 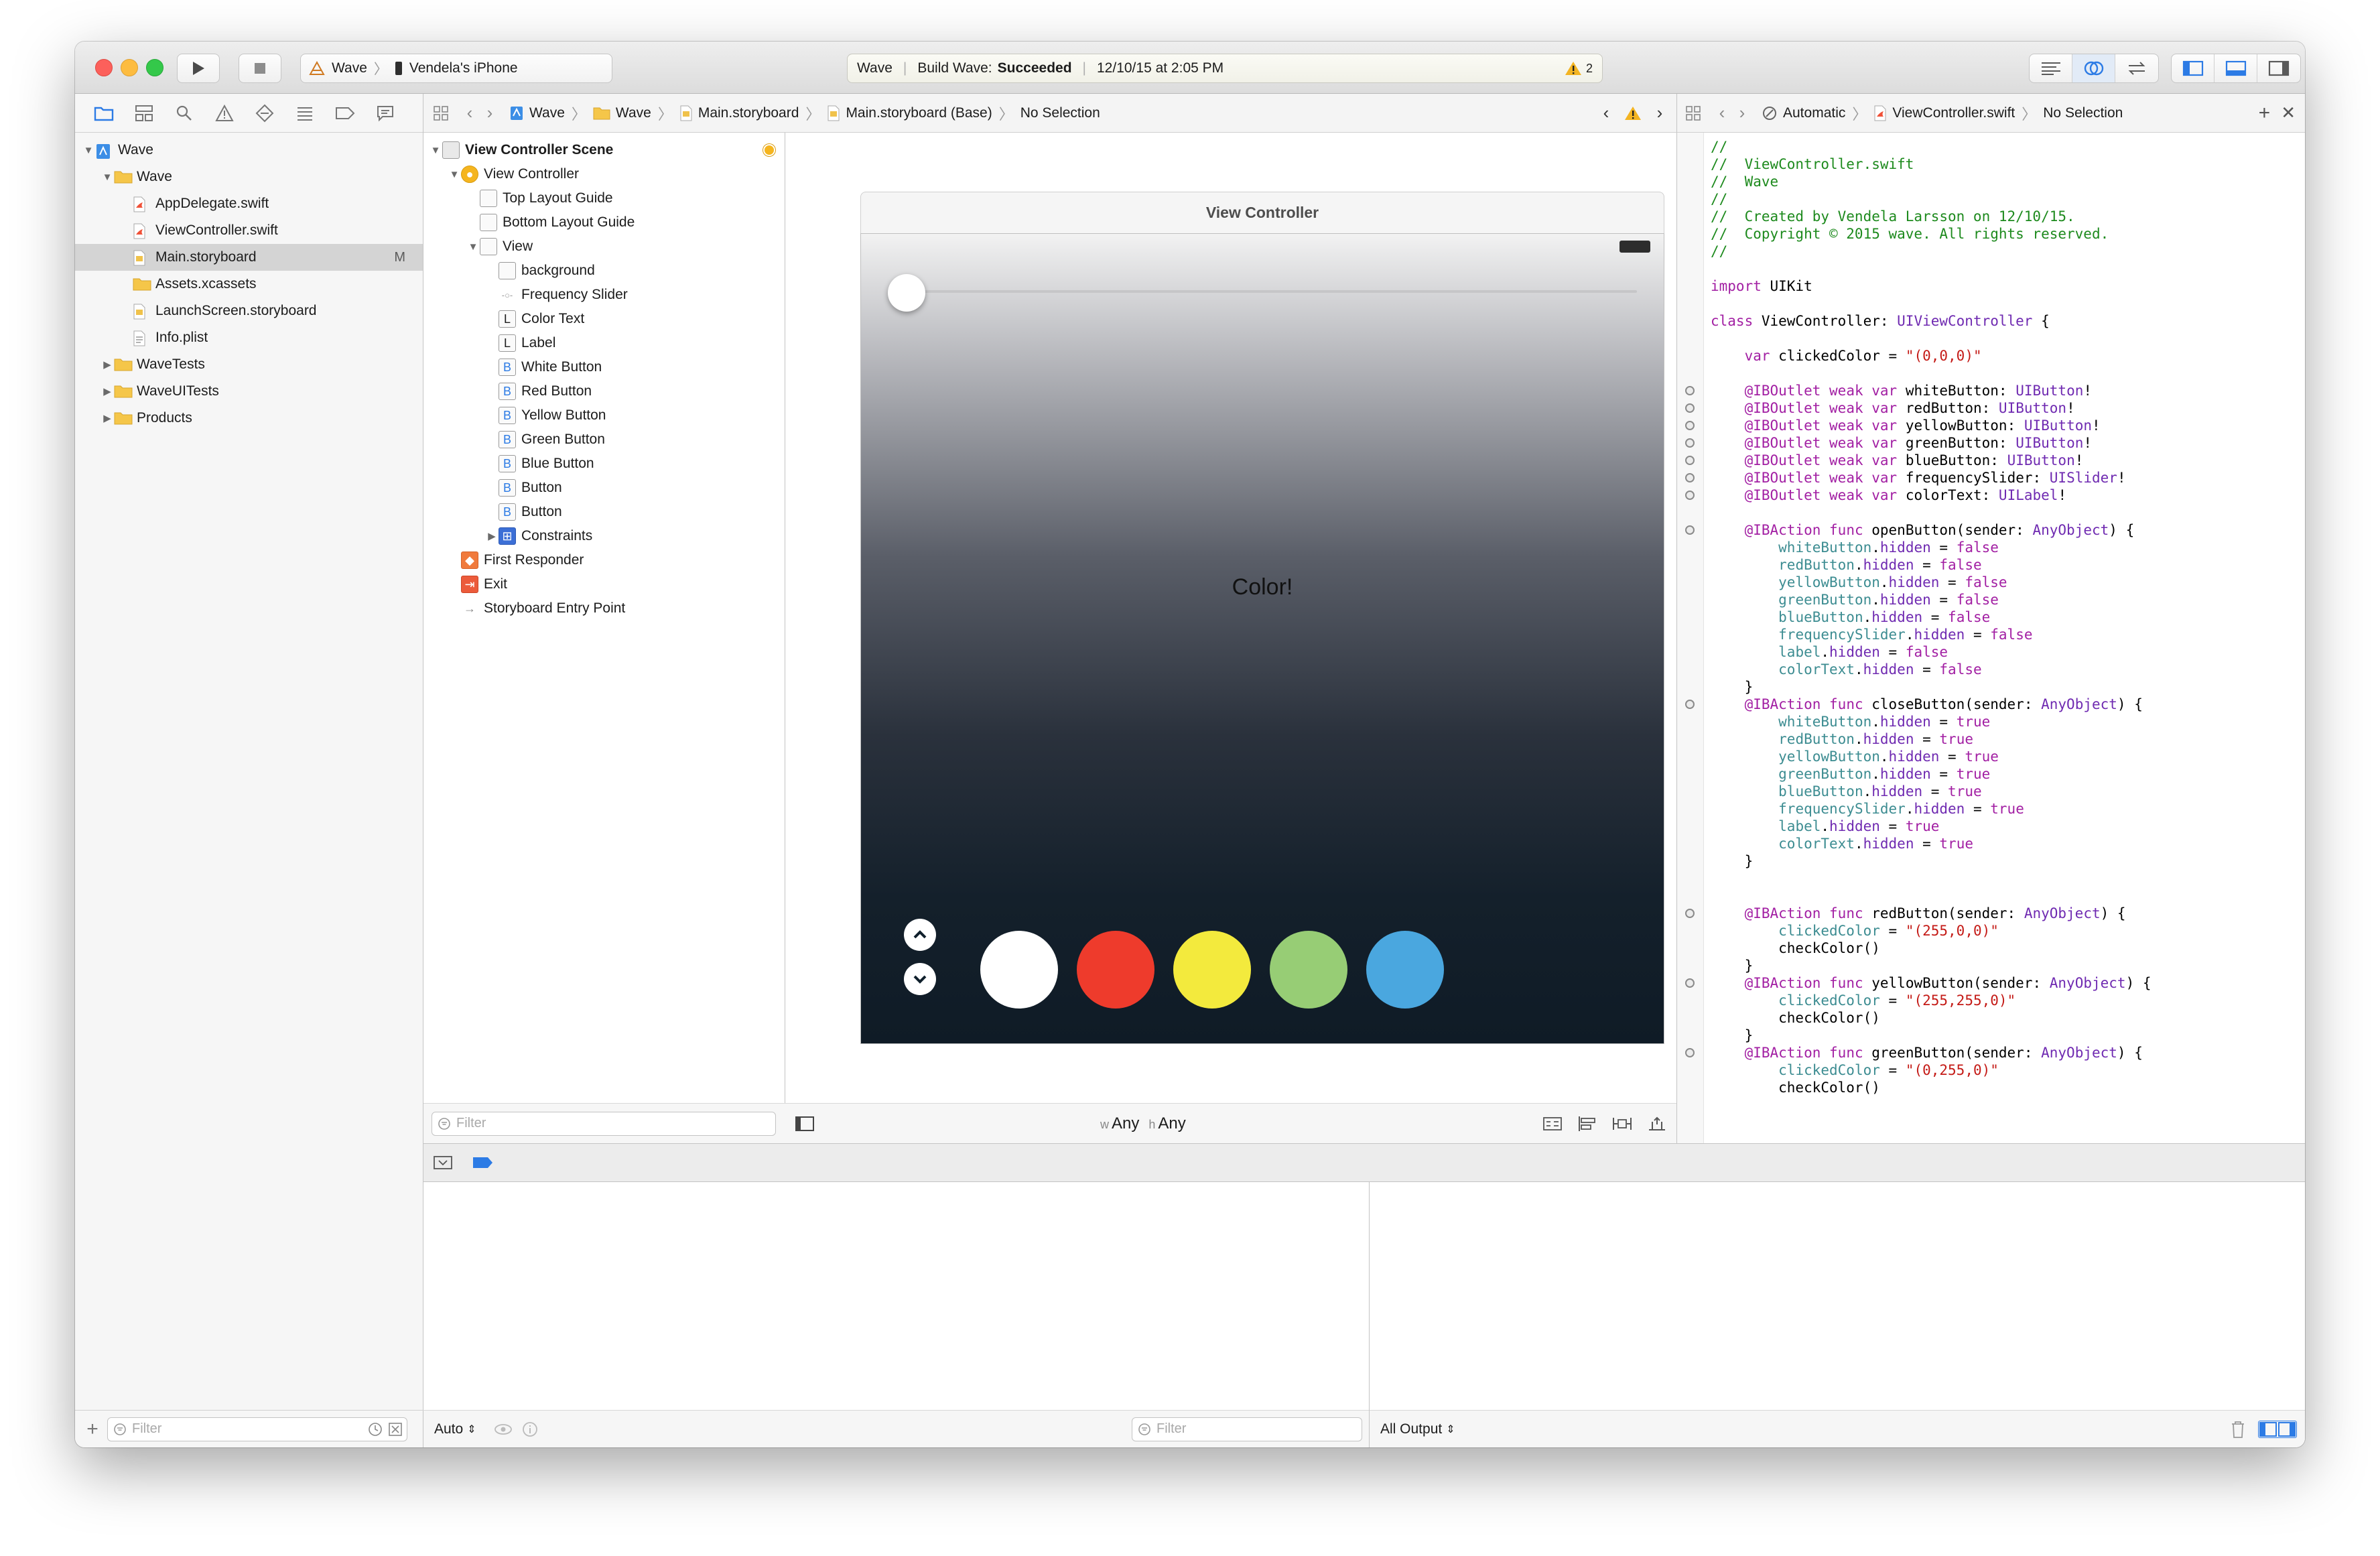 What do you see at coordinates (604, 319) in the screenshot?
I see `outline-item: L Color Text` at bounding box center [604, 319].